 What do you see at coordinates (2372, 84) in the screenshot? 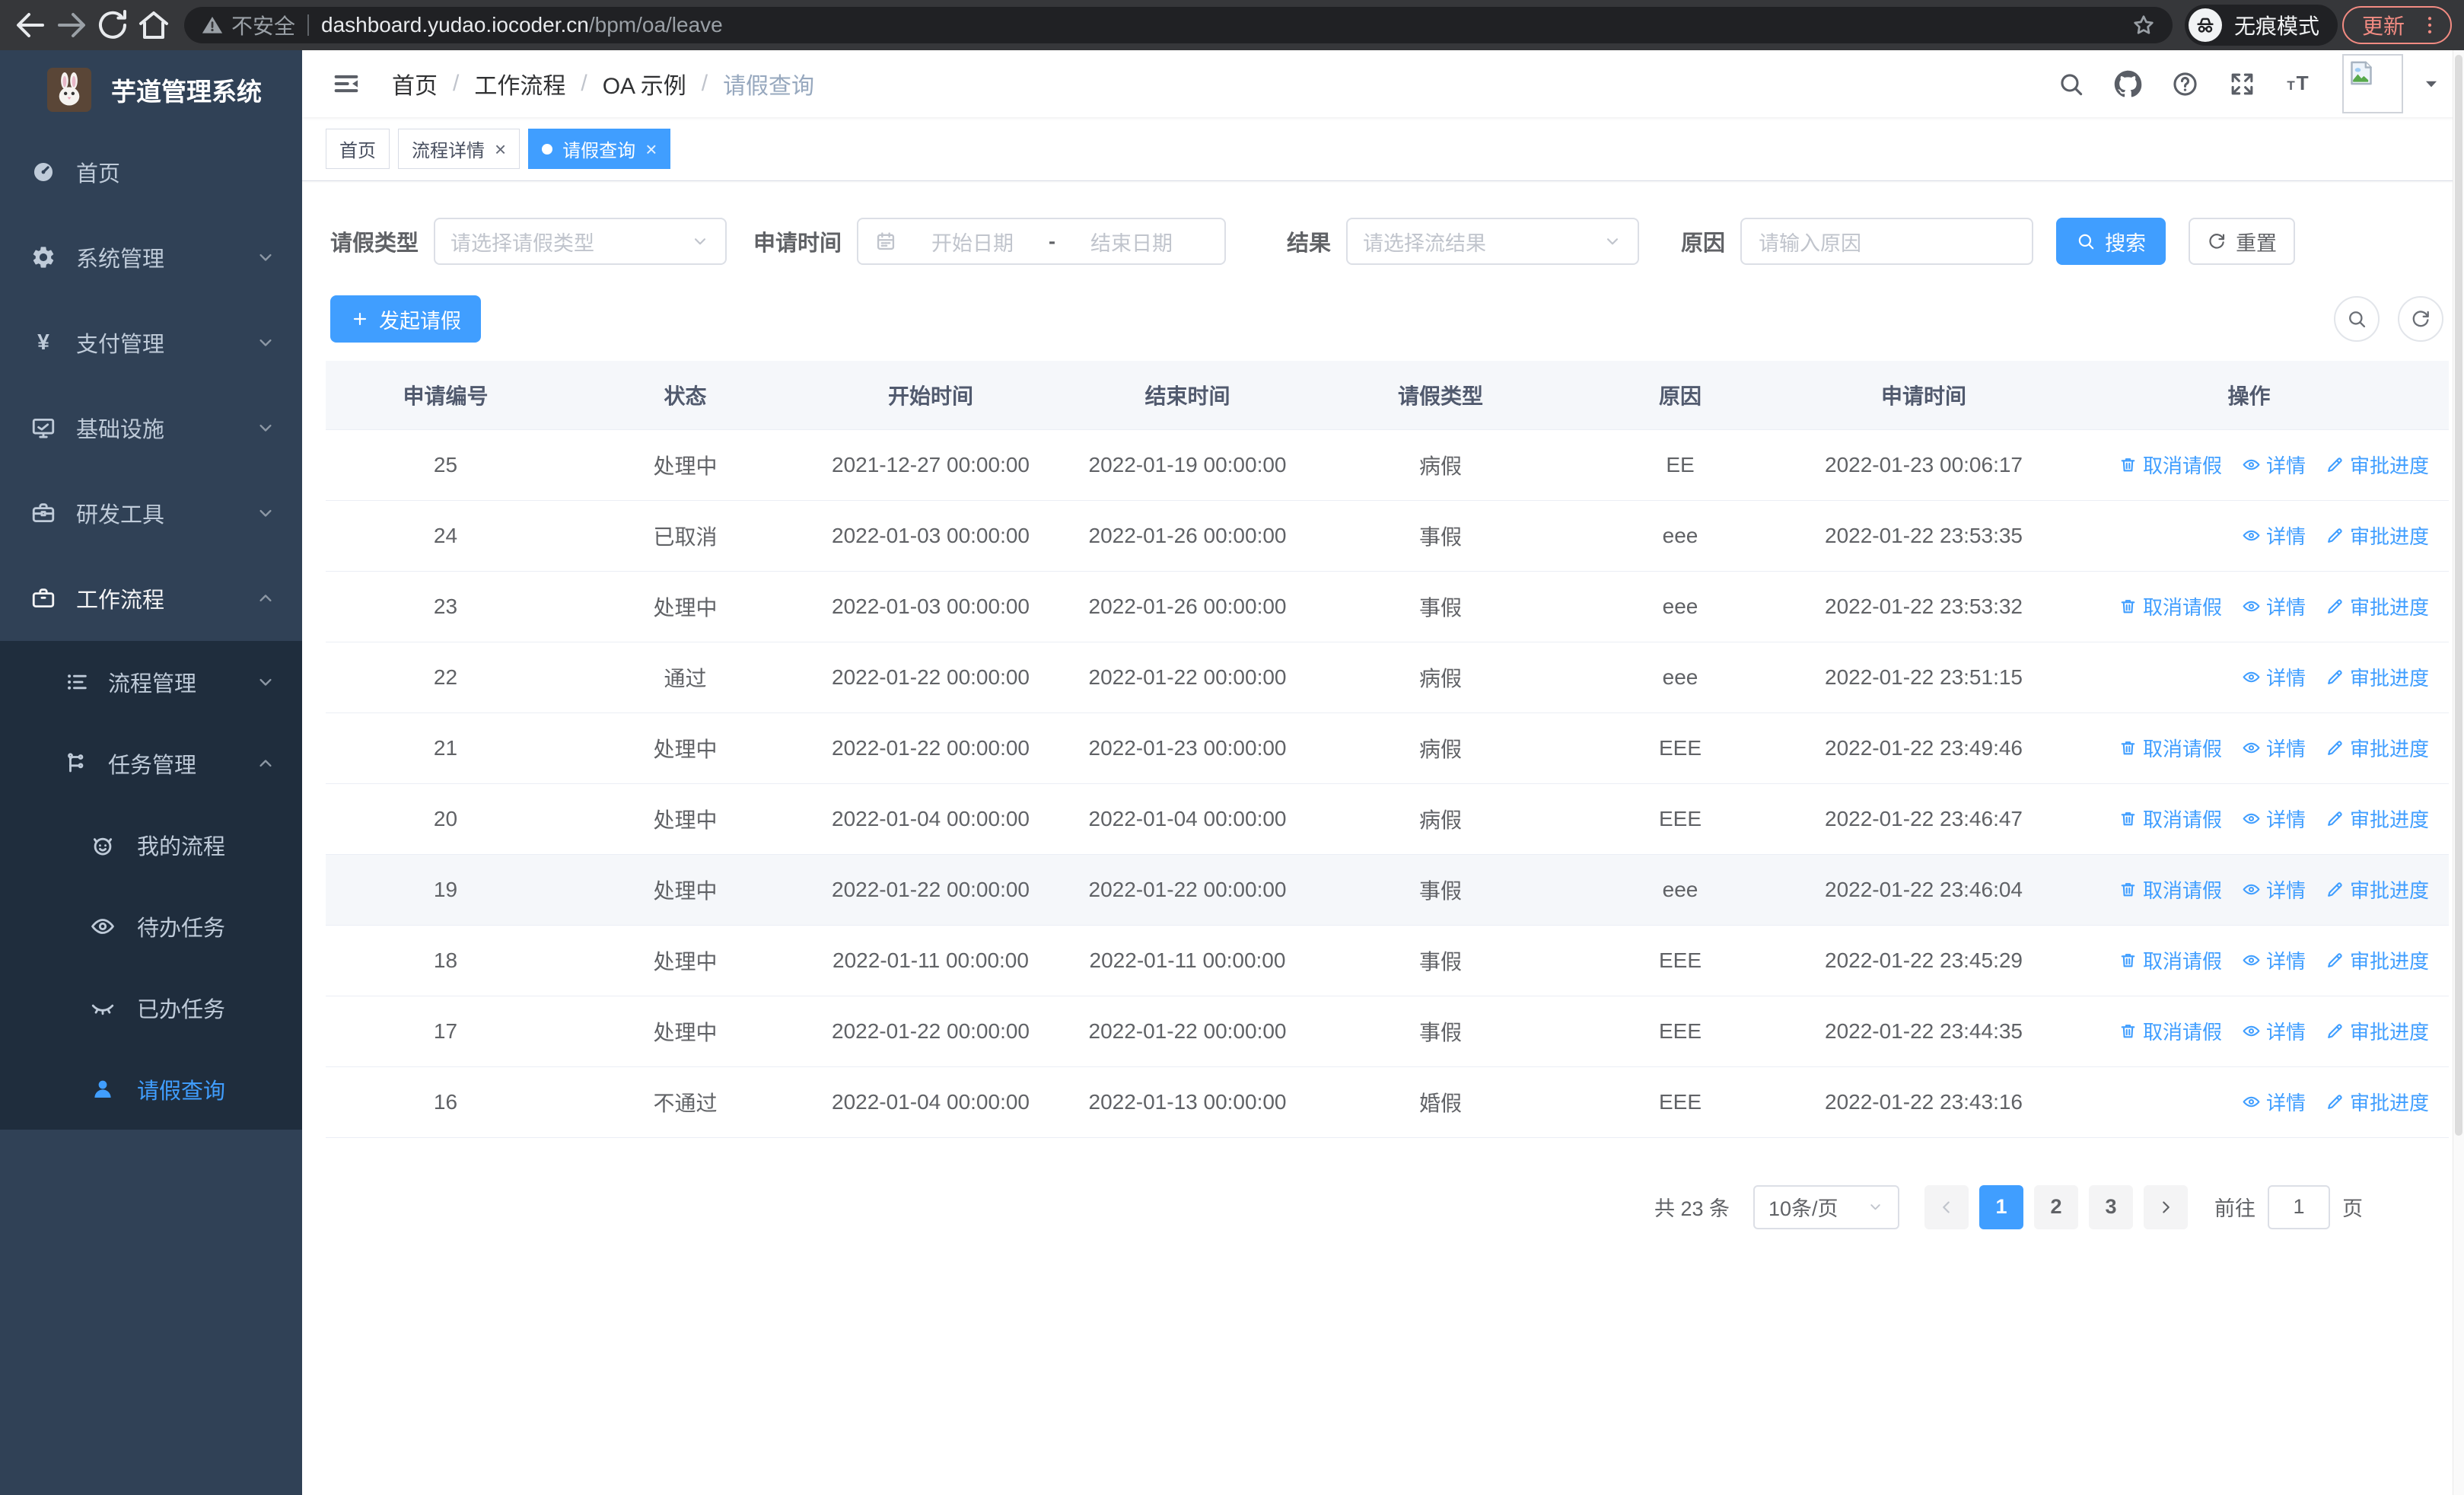
I see `user-avatar` at bounding box center [2372, 84].